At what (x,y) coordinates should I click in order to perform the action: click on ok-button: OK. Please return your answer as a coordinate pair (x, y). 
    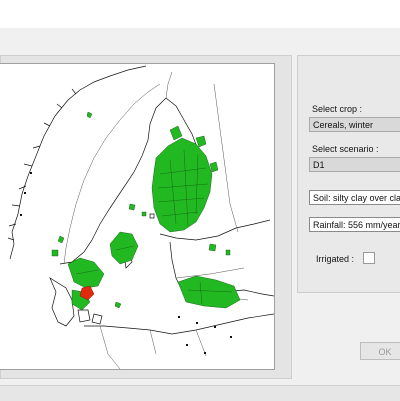
    Looking at the image, I should click on (380, 351).